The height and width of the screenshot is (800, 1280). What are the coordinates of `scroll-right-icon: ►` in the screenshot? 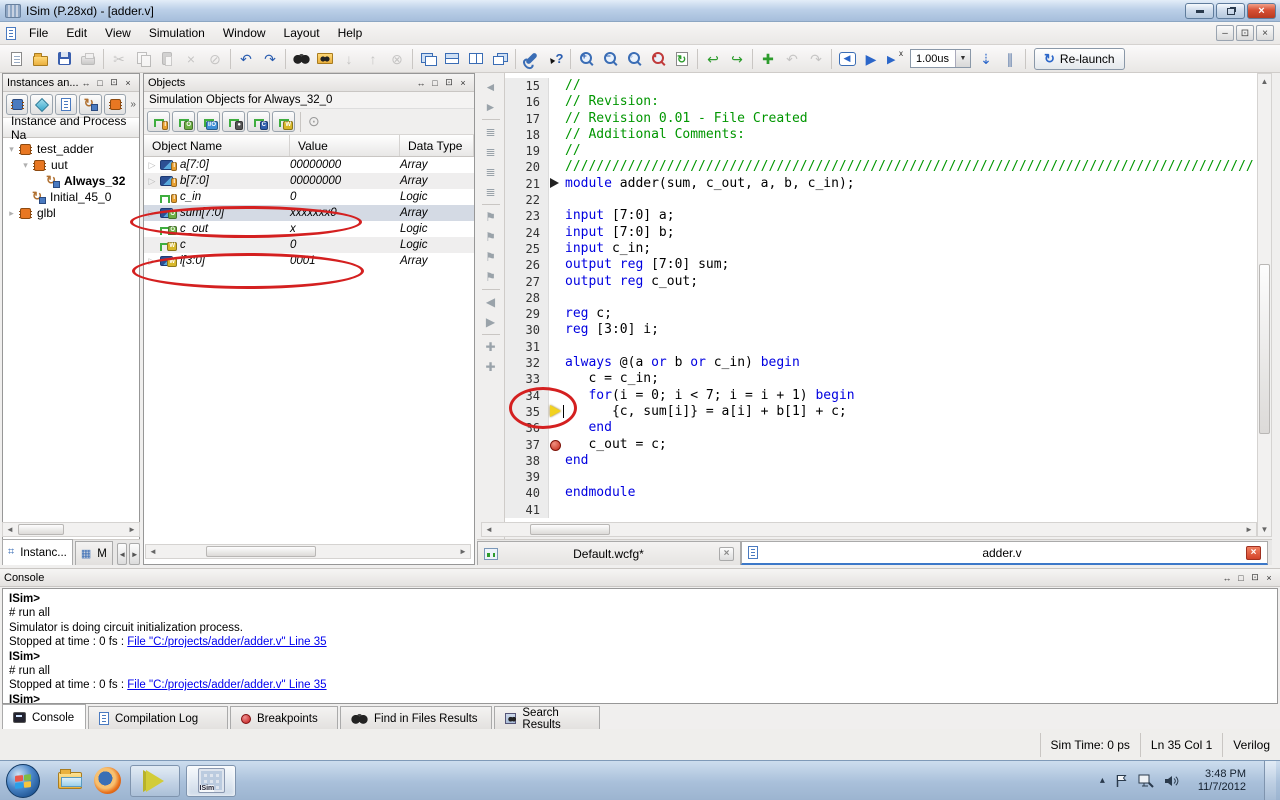 It's located at (1249, 529).